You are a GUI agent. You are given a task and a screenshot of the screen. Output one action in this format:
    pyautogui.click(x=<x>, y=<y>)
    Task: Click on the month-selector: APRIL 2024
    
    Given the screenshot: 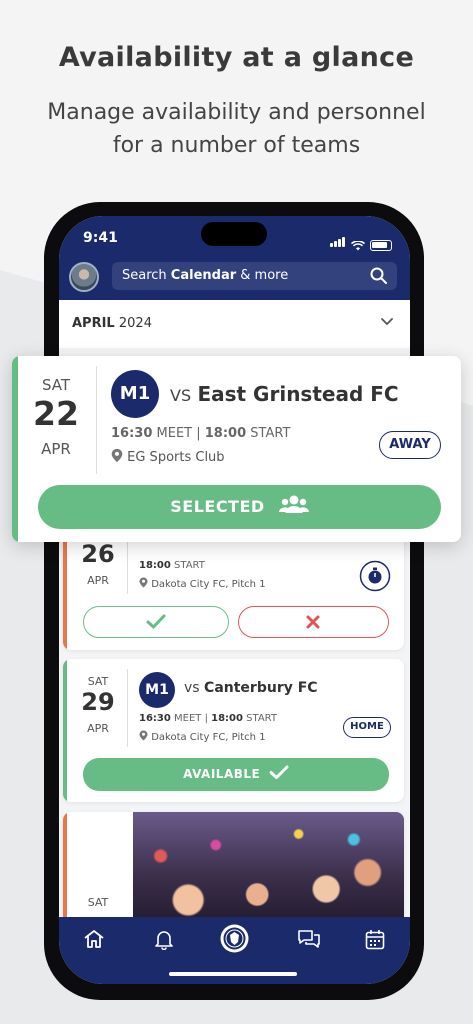 What is the action you would take?
    pyautogui.click(x=234, y=324)
    